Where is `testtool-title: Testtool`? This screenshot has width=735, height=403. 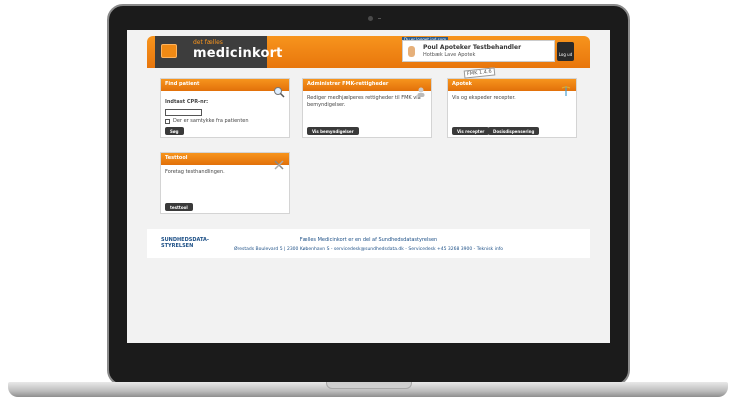
testtool-title: Testtool is located at coordinates (225, 159).